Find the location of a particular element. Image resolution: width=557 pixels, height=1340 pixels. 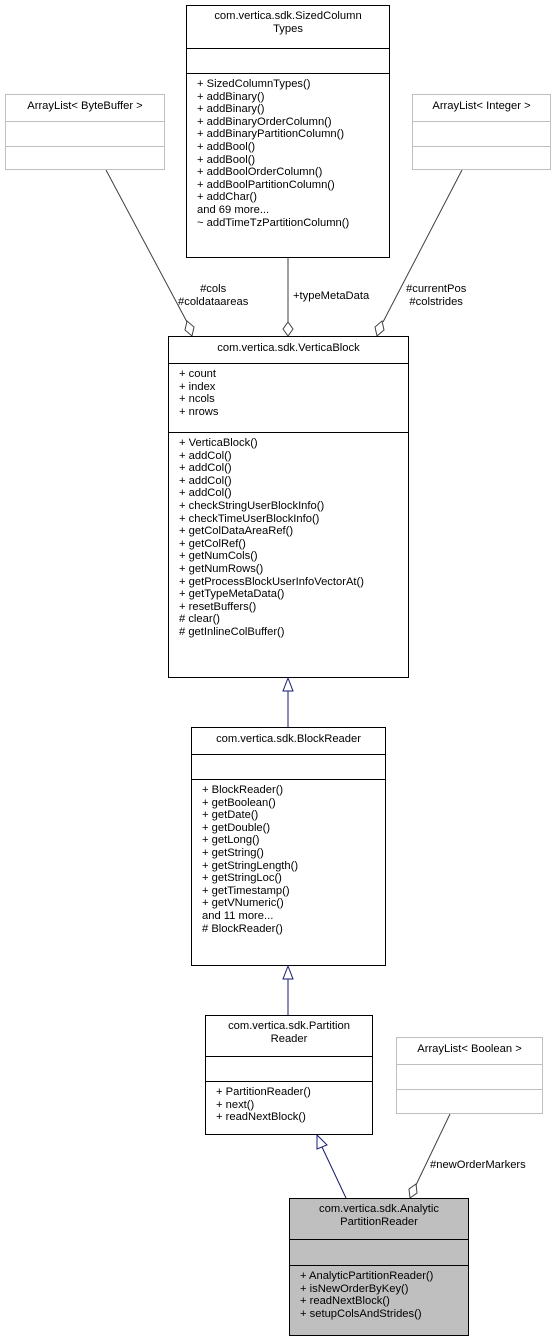

class-title: ArrayList< ByteBuffer > is located at coordinates (85, 106).